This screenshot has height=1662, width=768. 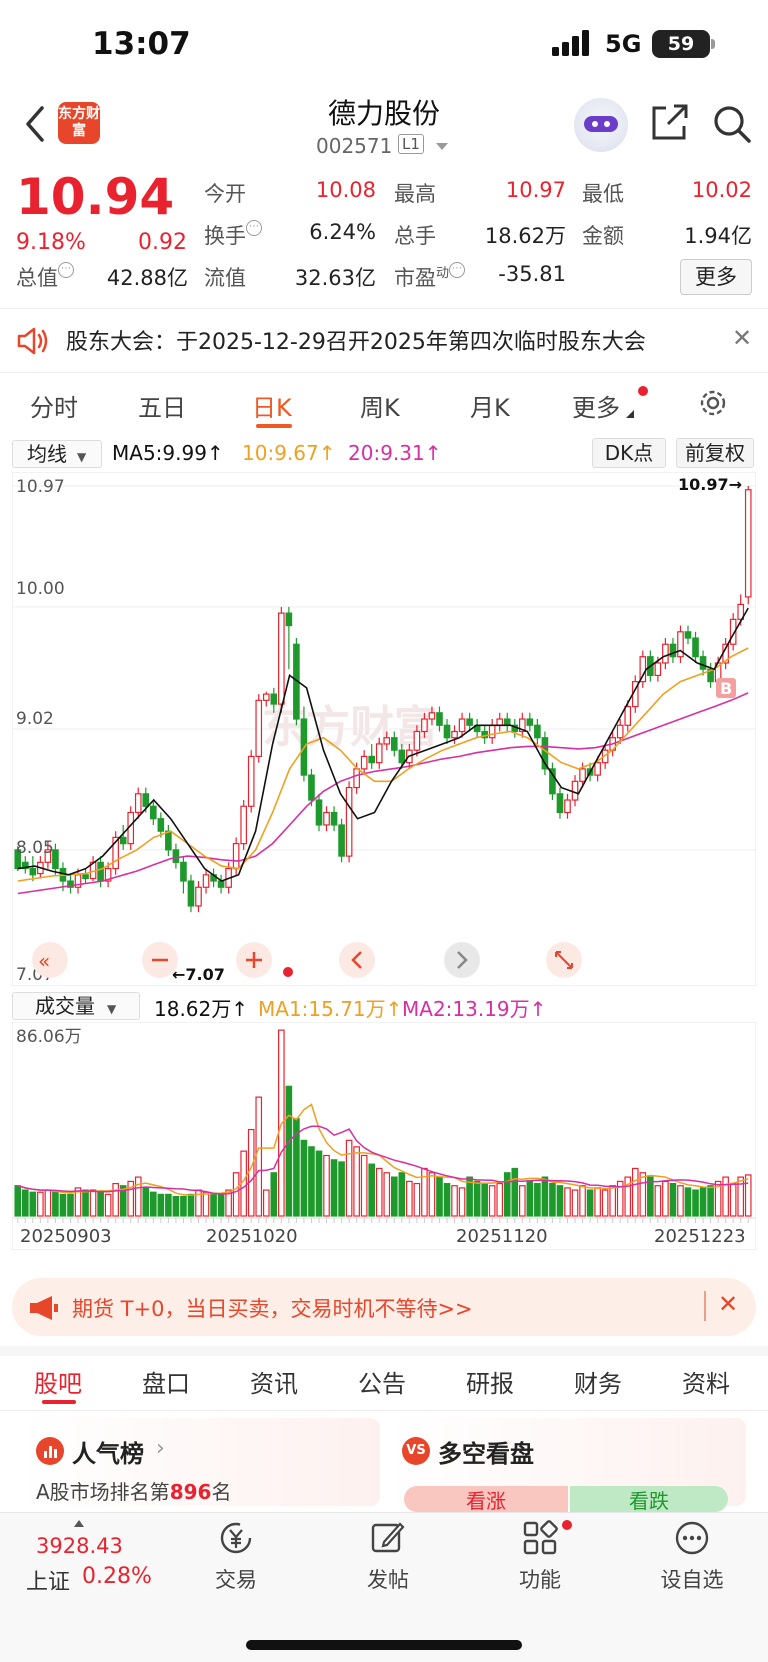 I want to click on tab-five-day: 五日, so click(x=162, y=405).